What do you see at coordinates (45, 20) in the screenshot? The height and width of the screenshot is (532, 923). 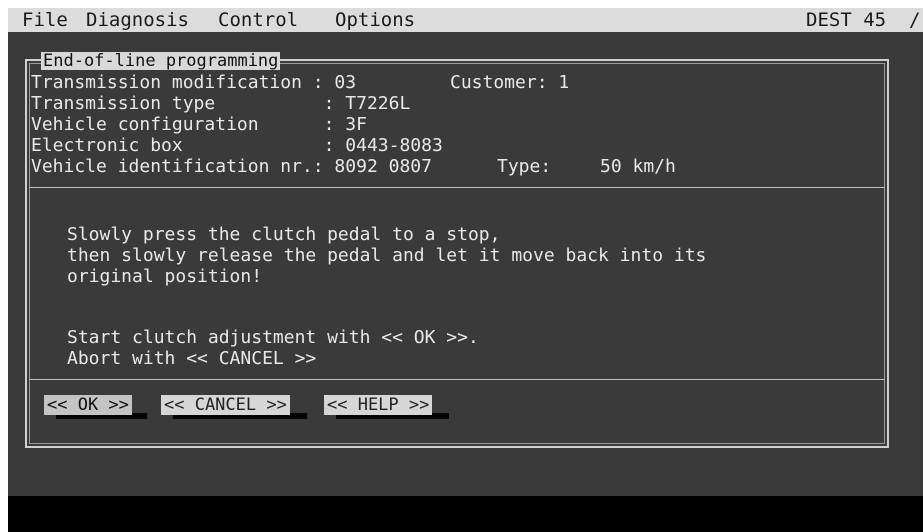 I see `menu-file: File` at bounding box center [45, 20].